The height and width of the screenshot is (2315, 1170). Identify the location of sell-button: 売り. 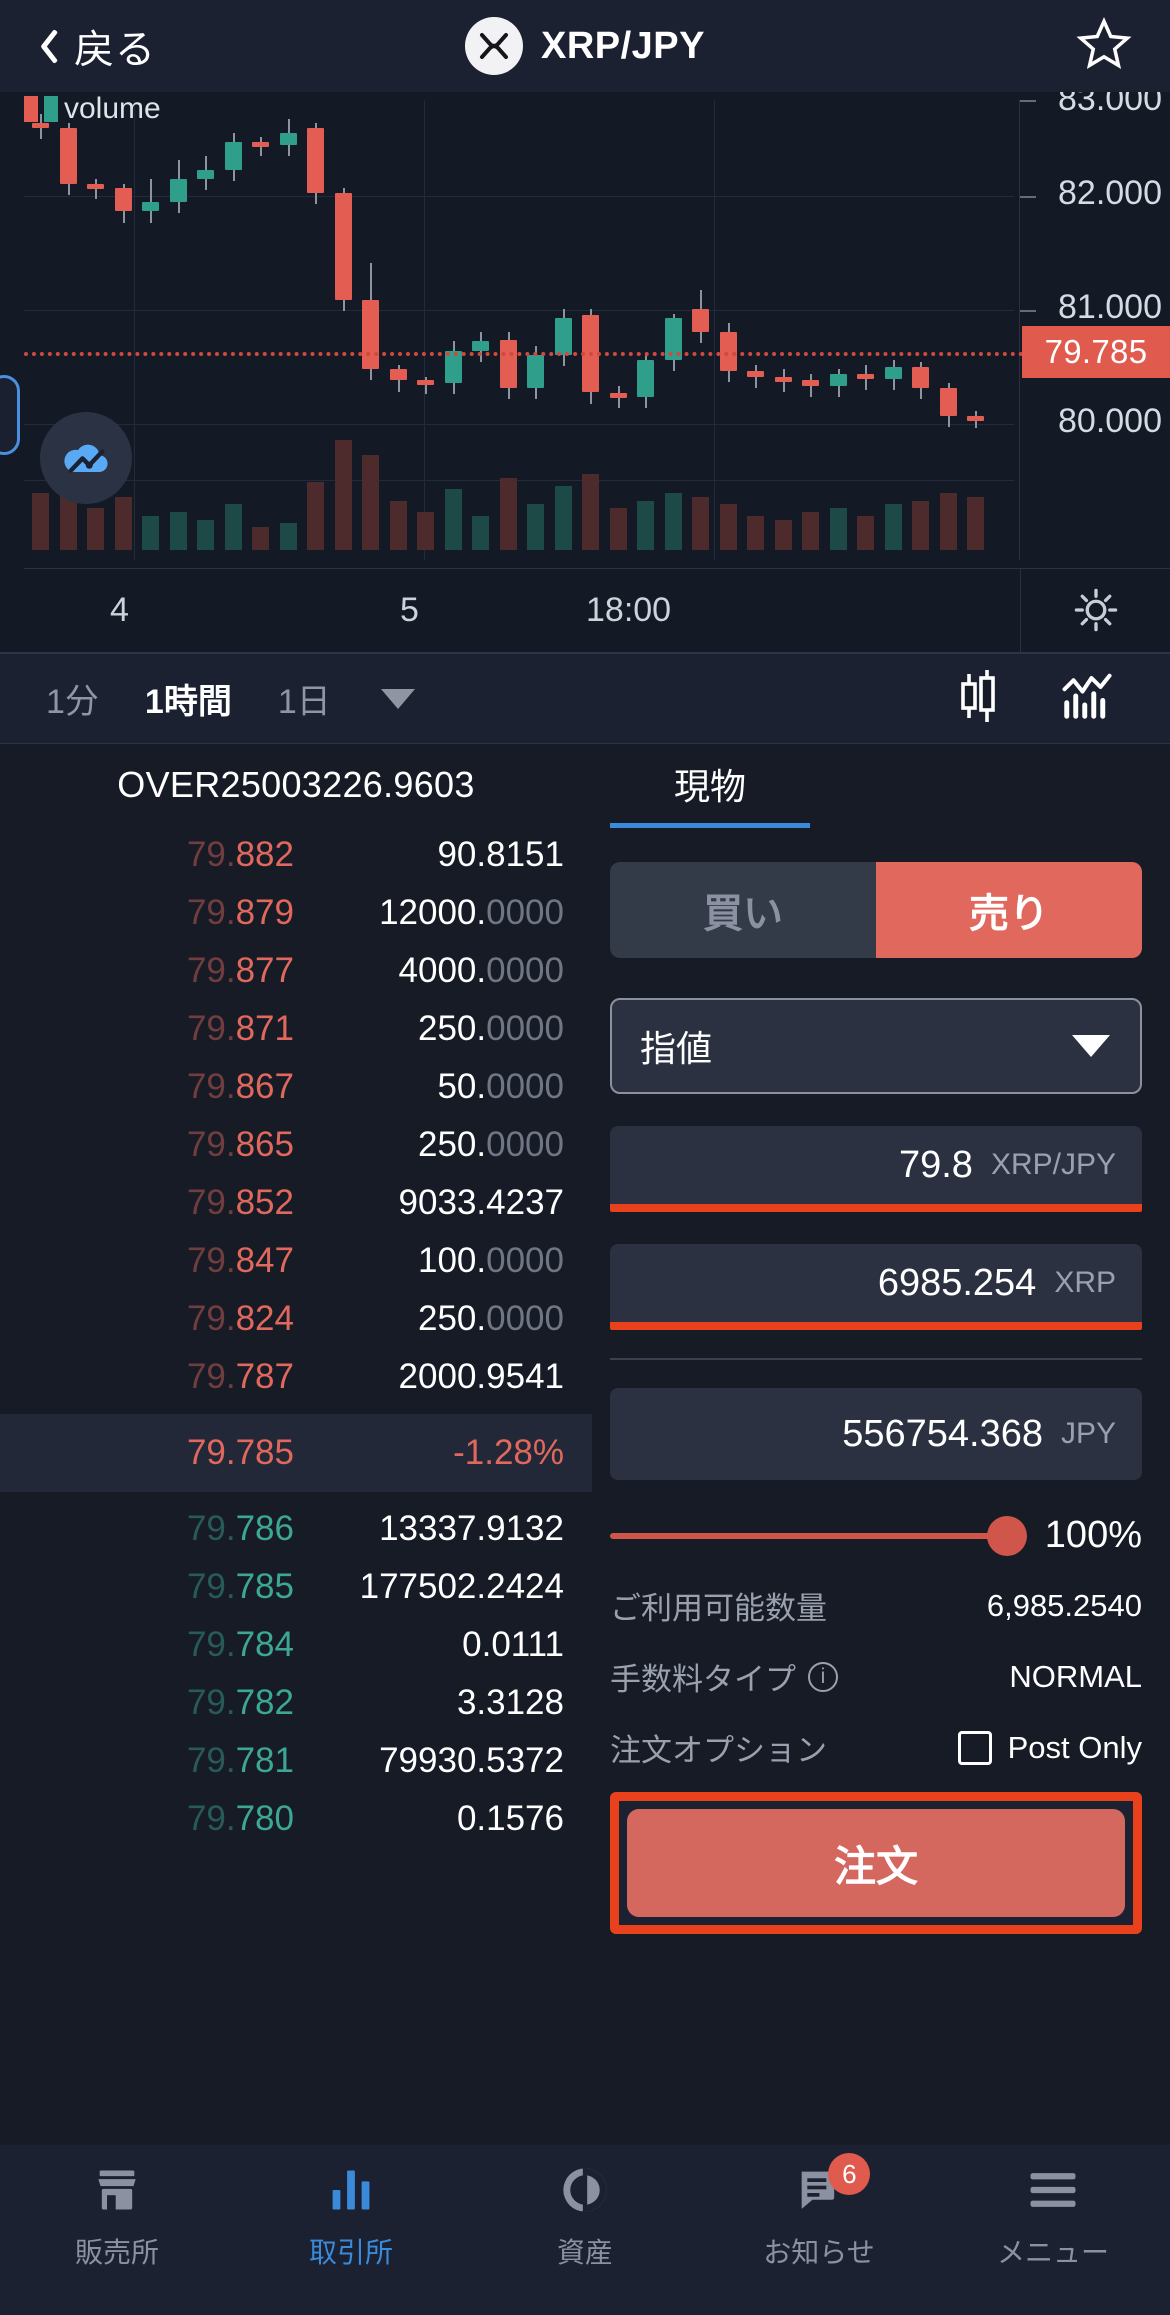
(1009, 910).